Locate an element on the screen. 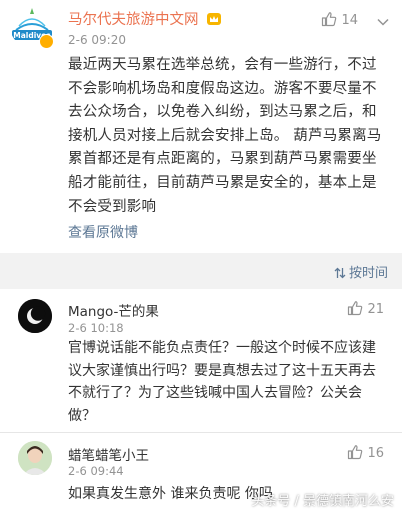 This screenshot has height=513, width=402. verified-badge-icon is located at coordinates (46, 41).